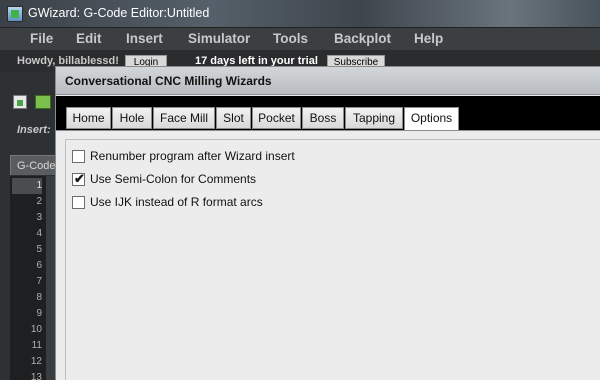 This screenshot has height=380, width=600. I want to click on tab-slot: Slot, so click(233, 118).